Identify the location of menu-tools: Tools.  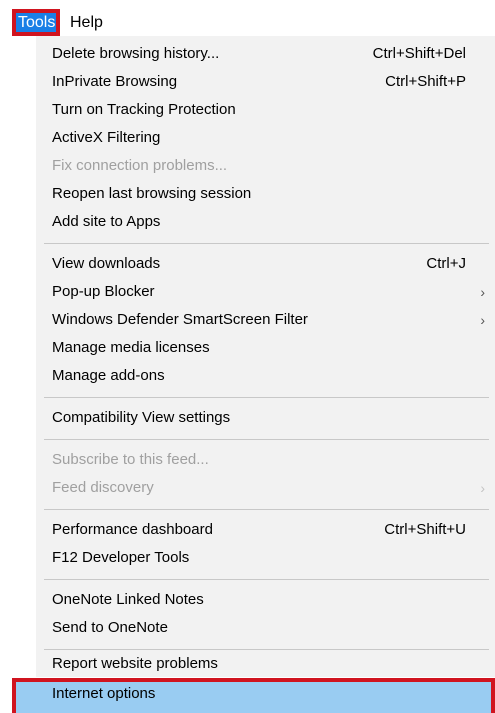
(36, 22).